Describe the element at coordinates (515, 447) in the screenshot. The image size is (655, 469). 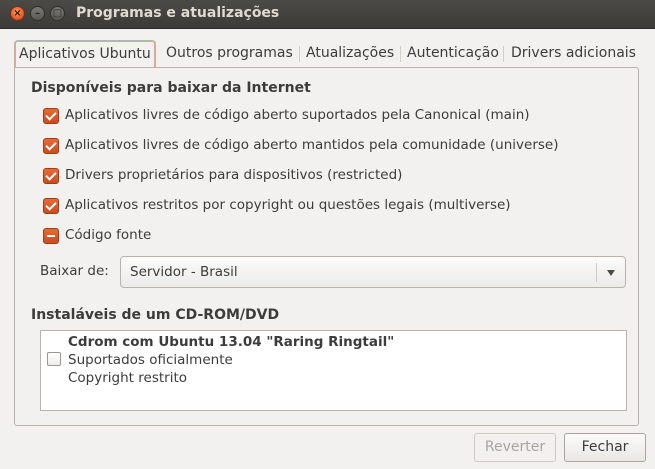
I see `revert-button: Reverter` at that location.